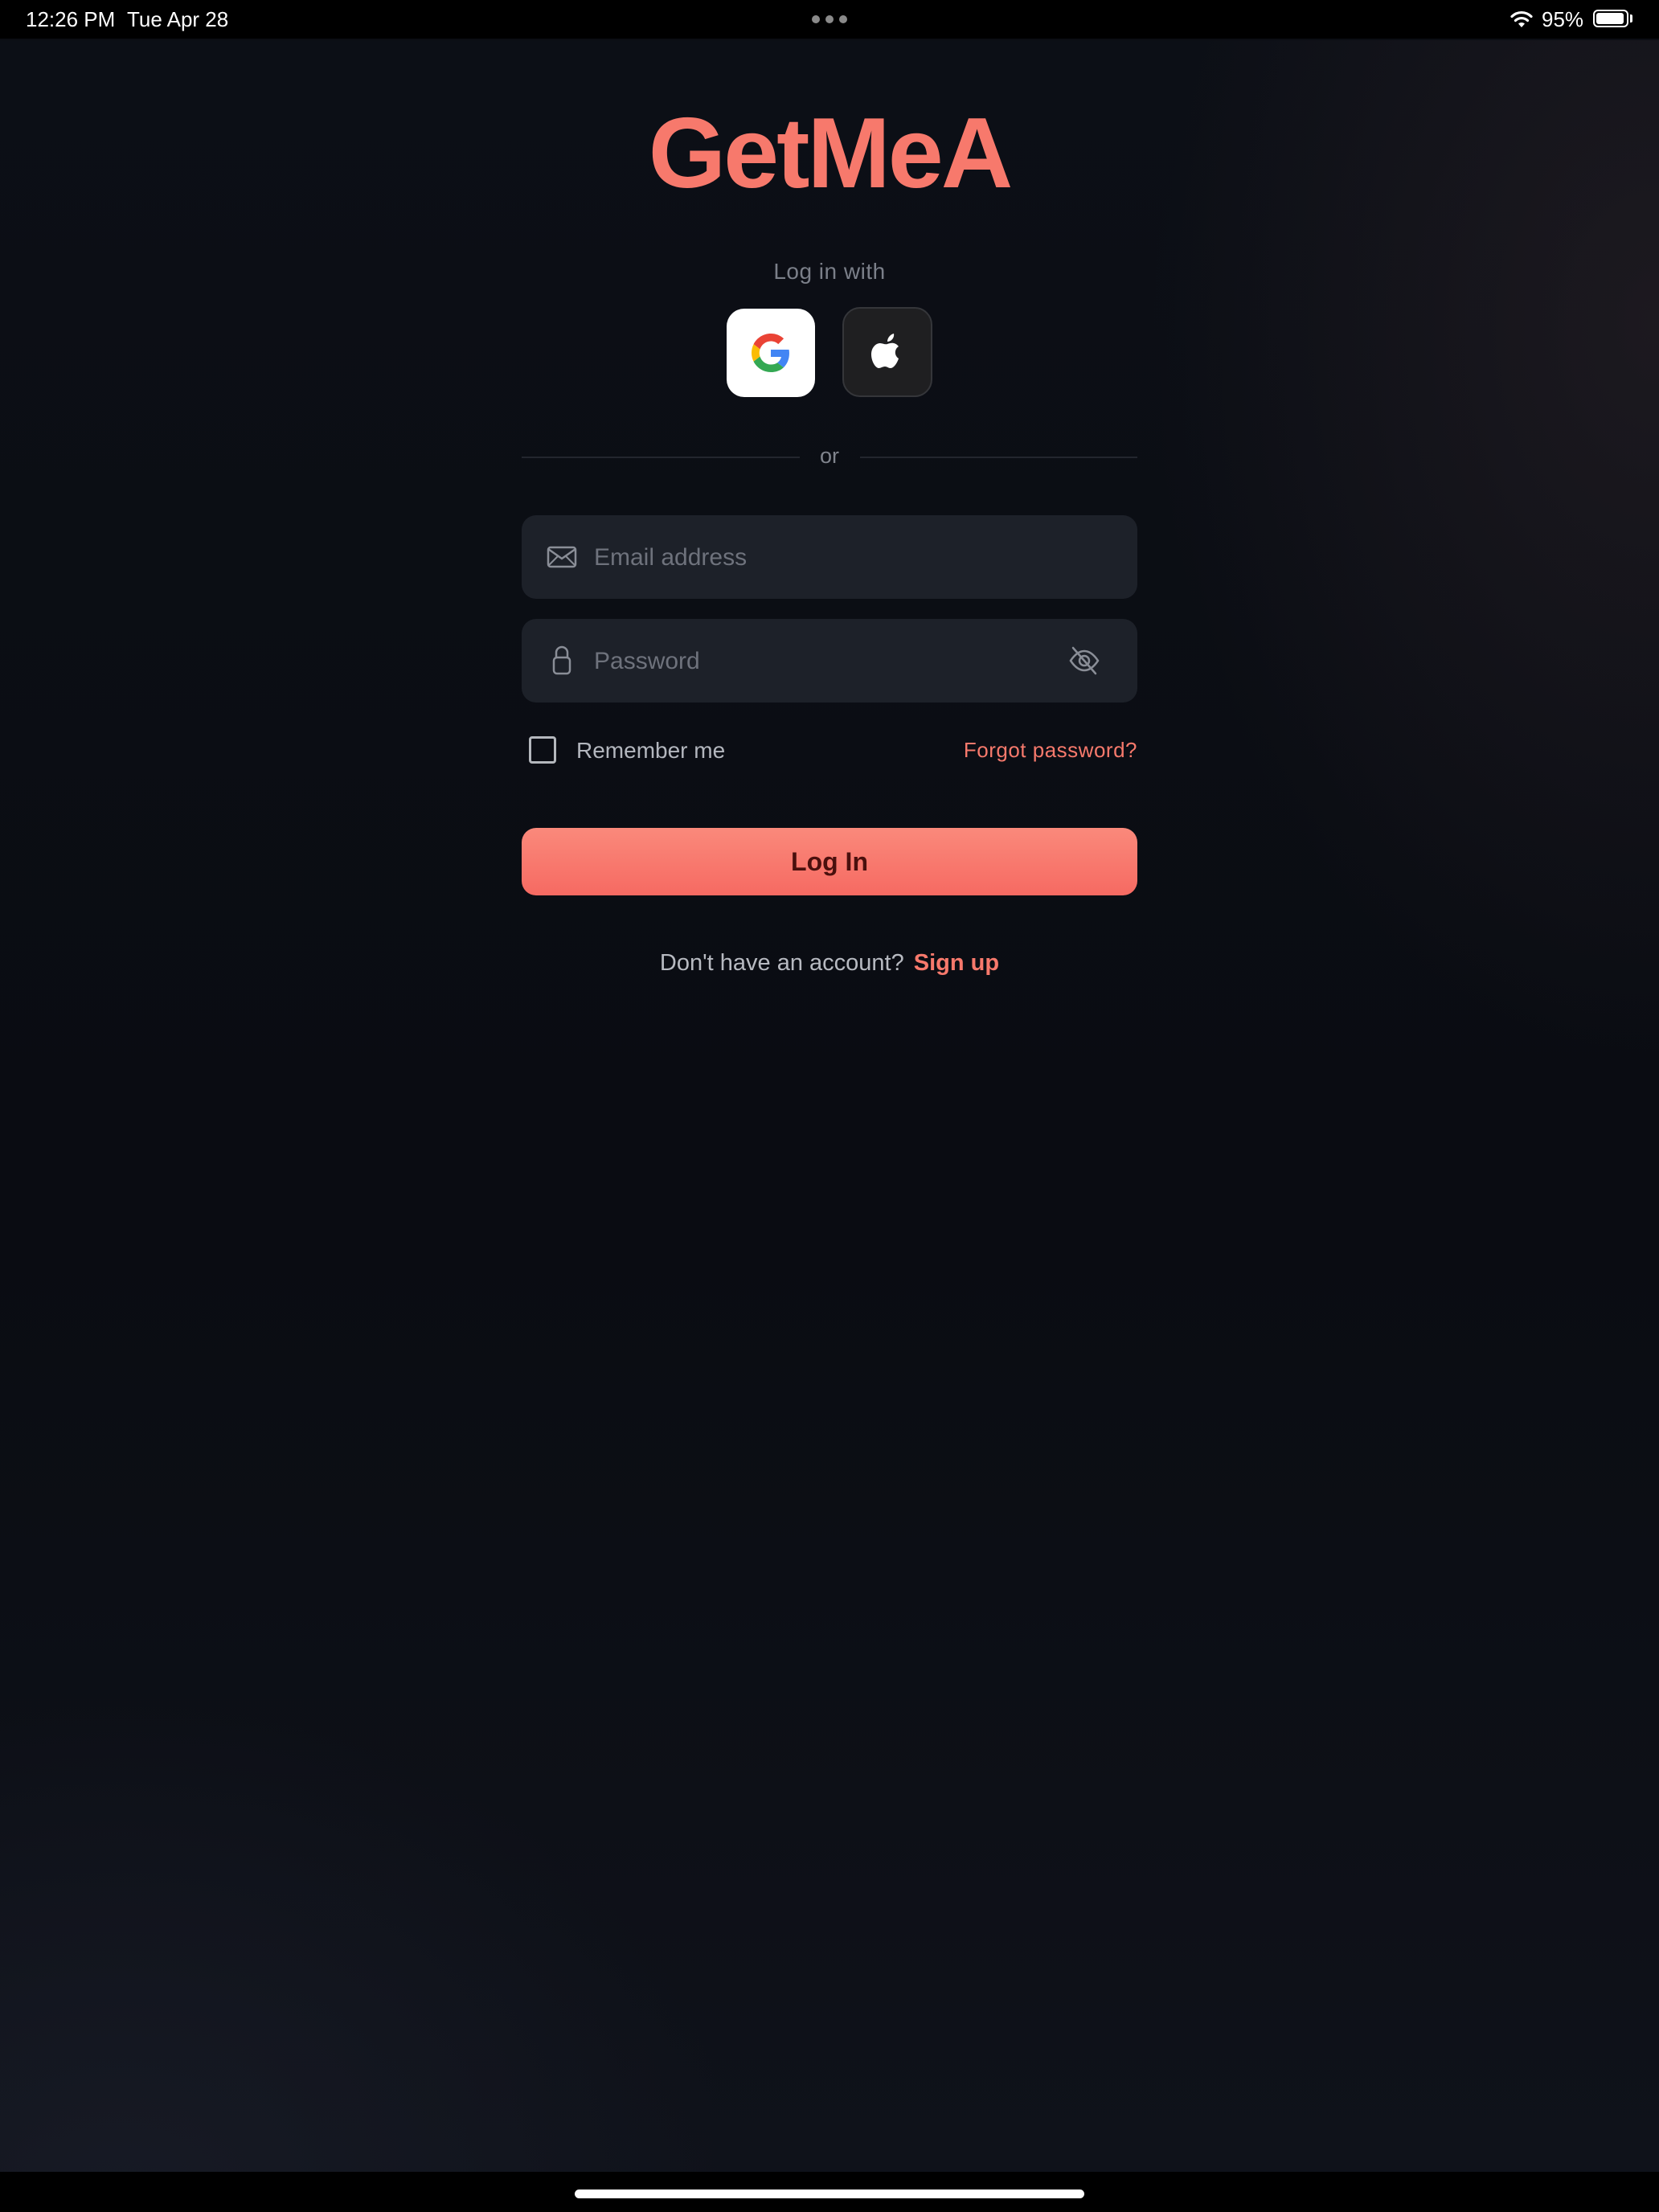  What do you see at coordinates (178, 19) in the screenshot?
I see `status-date: Tue Apr 28` at bounding box center [178, 19].